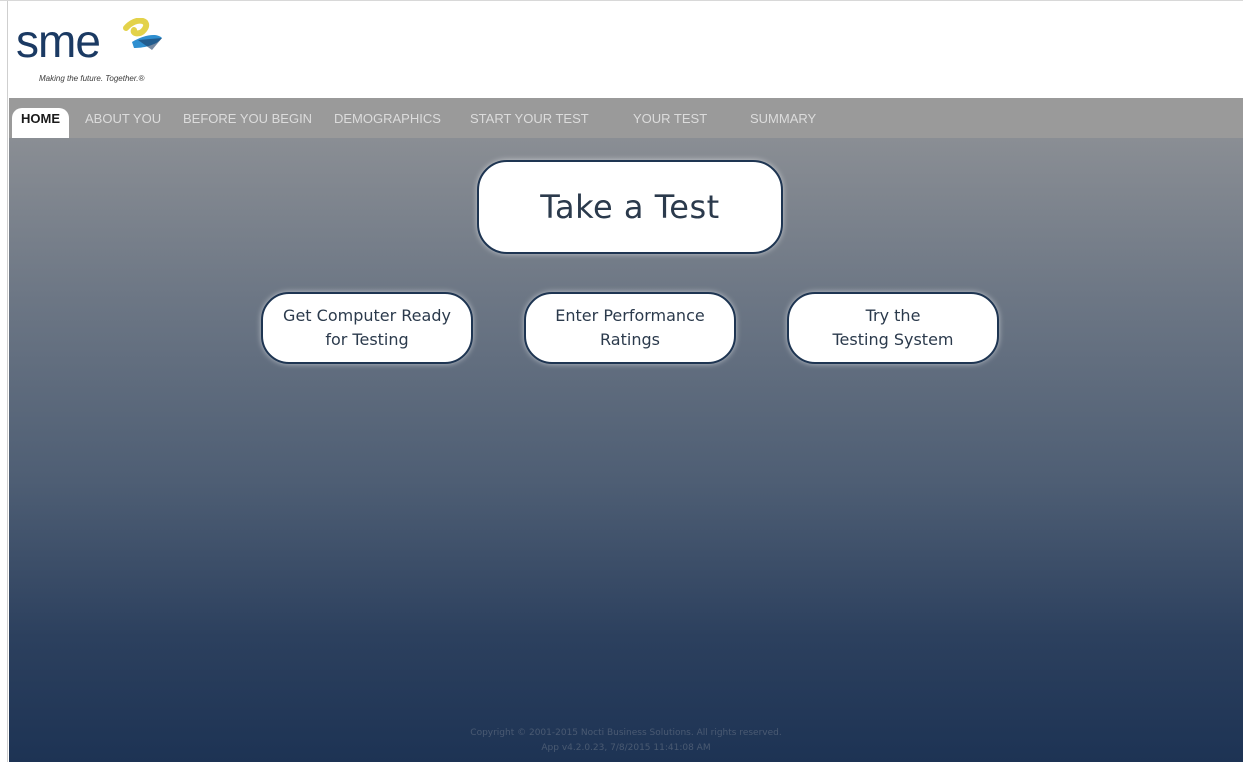 This screenshot has width=1243, height=762. What do you see at coordinates (142, 34) in the screenshot?
I see `logo-ribbon-icon` at bounding box center [142, 34].